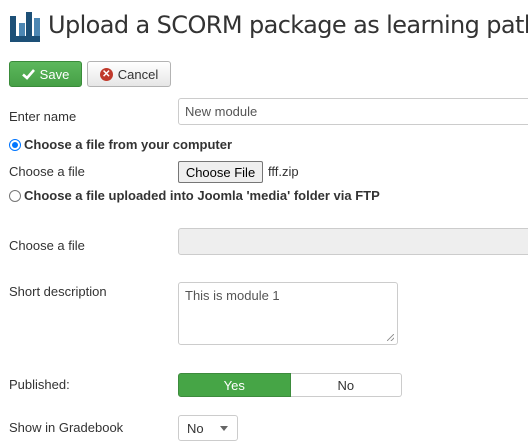 The width and height of the screenshot is (528, 448). Describe the element at coordinates (106, 74) in the screenshot. I see `cancel-circle-icon: ✕` at that location.